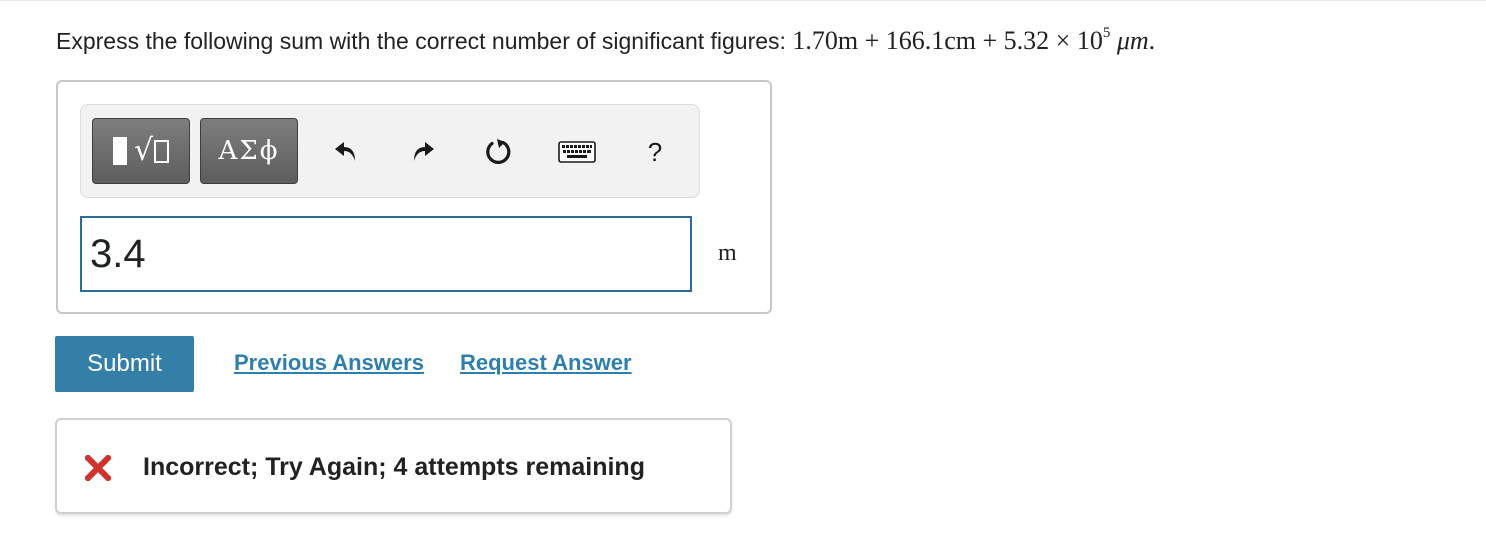 The height and width of the screenshot is (552, 1486). I want to click on keyboard-icon, so click(577, 152).